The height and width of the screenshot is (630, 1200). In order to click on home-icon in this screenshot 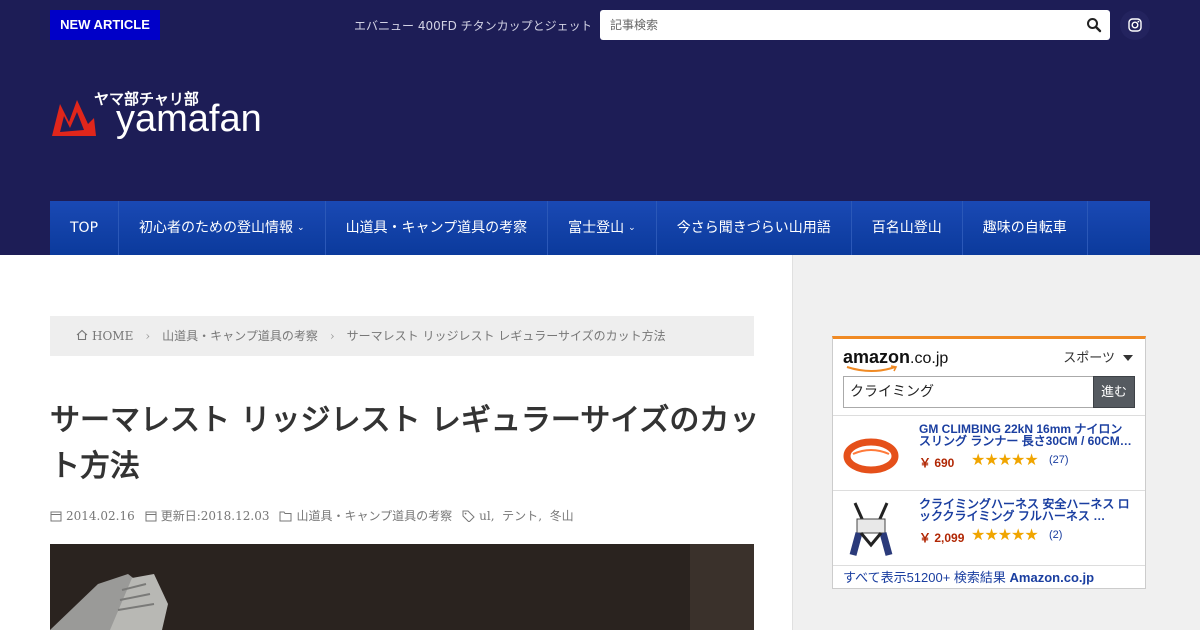, I will do `click(82, 335)`.